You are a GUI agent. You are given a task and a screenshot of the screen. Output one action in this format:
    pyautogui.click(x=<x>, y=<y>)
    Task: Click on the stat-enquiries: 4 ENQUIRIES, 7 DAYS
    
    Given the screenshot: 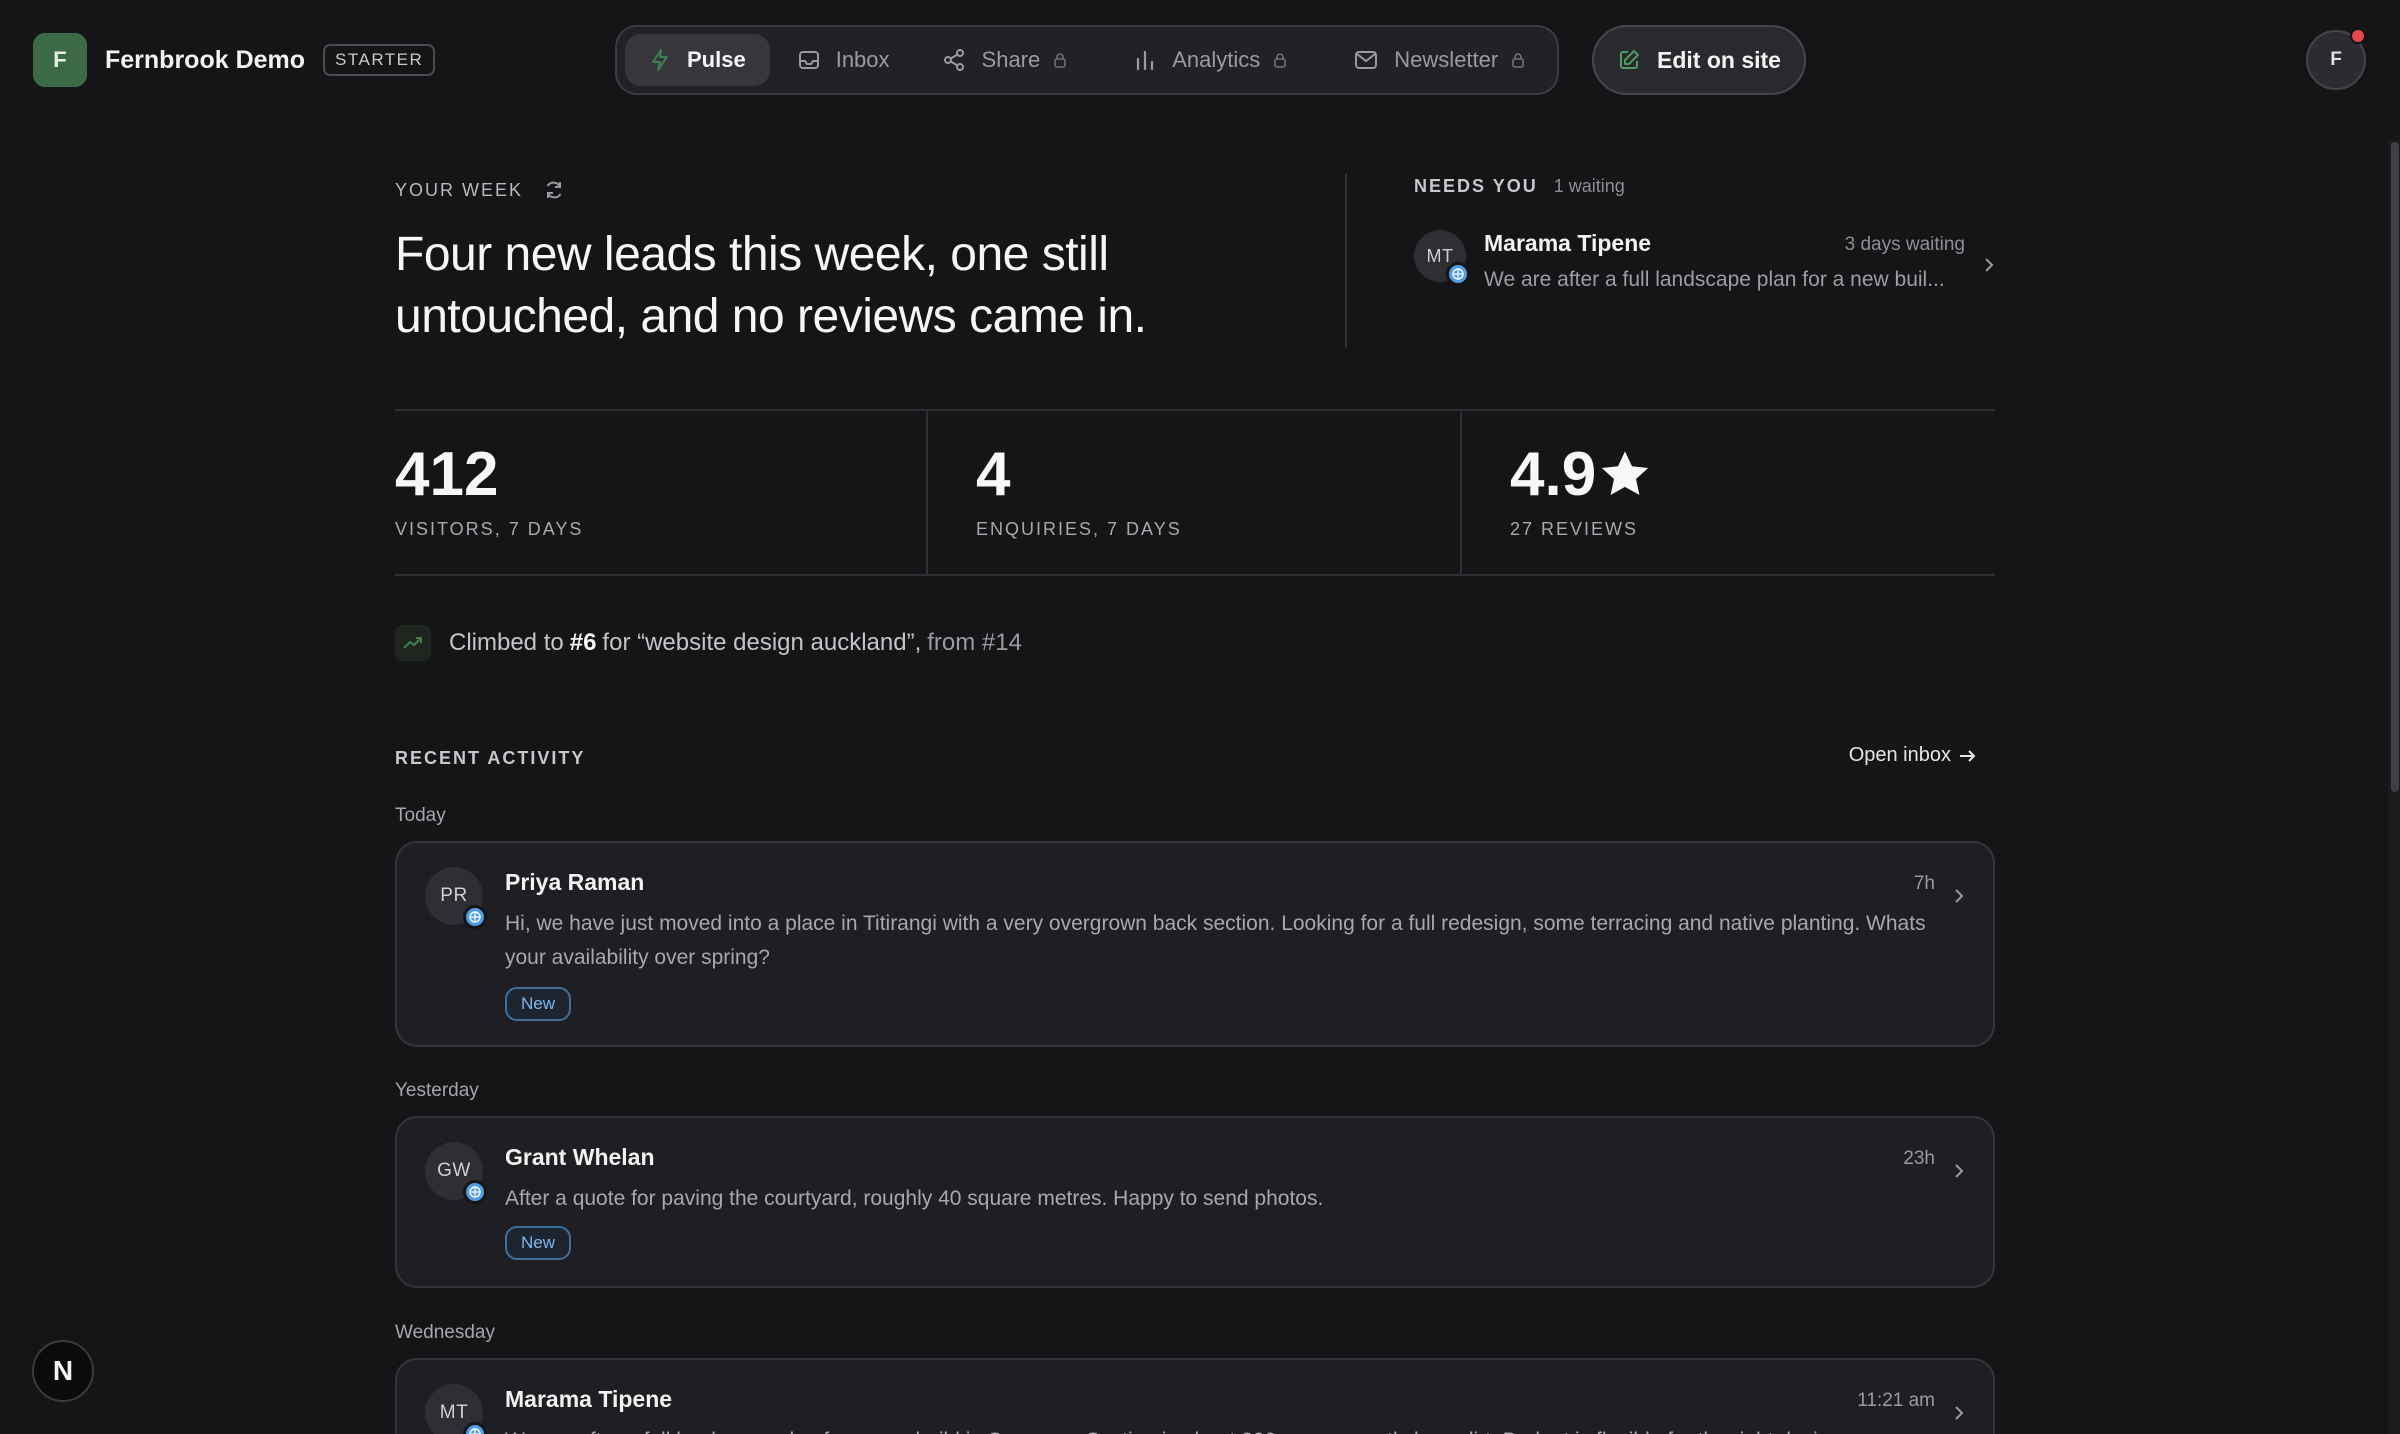 What is the action you would take?
    pyautogui.click(x=1195, y=493)
    